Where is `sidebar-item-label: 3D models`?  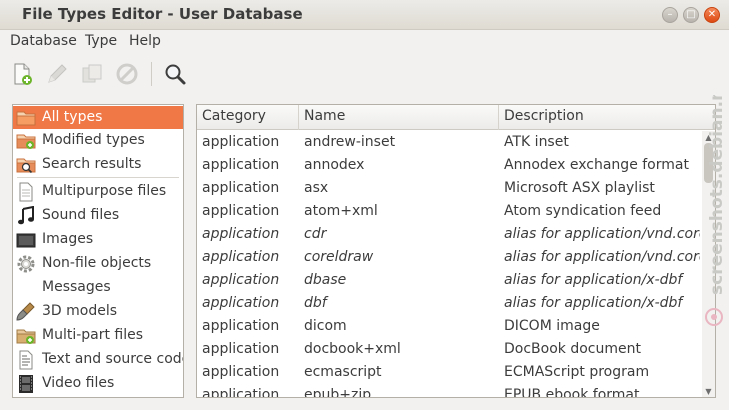 sidebar-item-label: 3D models is located at coordinates (80, 311).